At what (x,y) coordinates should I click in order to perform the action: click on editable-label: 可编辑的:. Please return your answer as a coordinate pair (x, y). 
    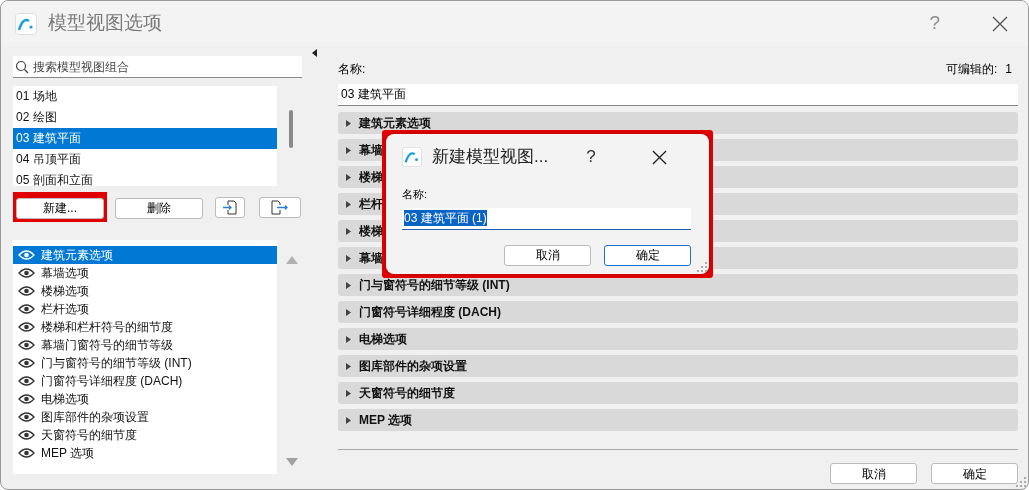
    Looking at the image, I should click on (971, 69).